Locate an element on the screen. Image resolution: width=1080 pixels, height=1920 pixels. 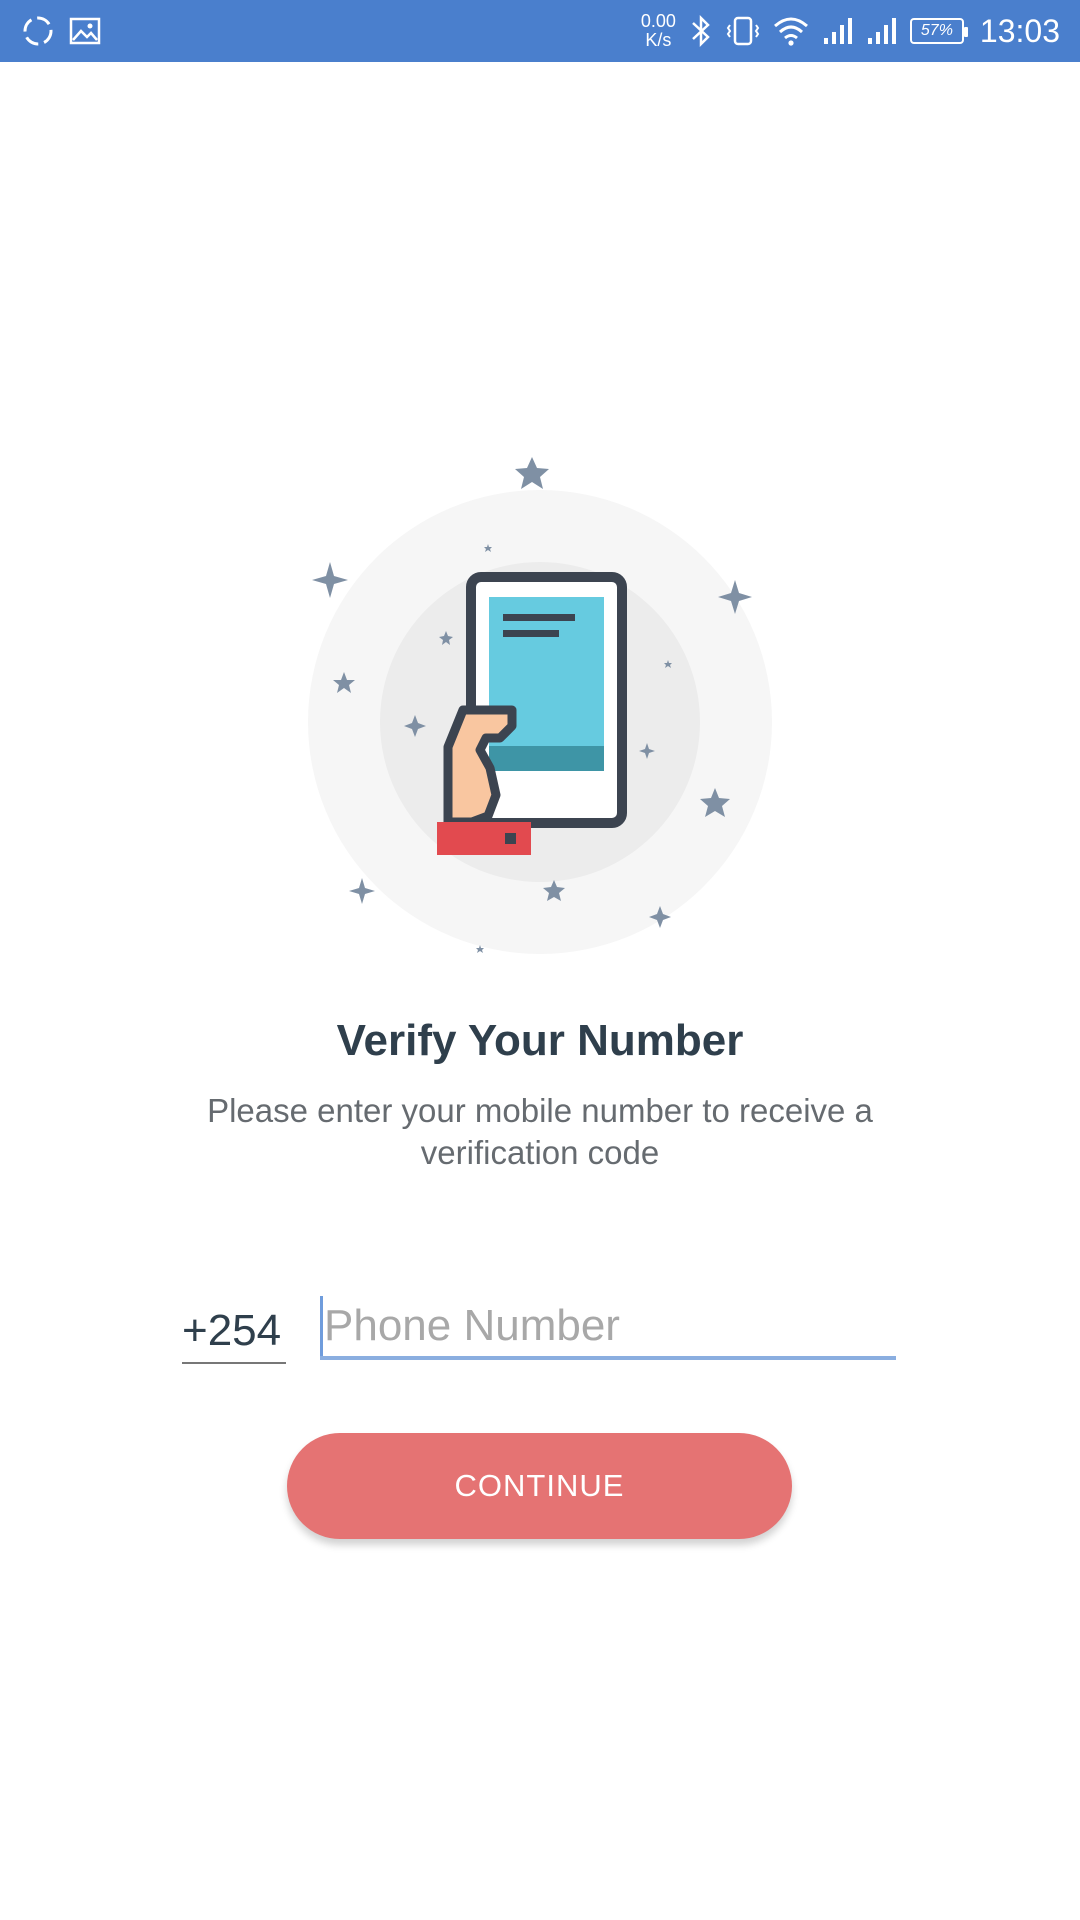
wifi-icon is located at coordinates (790, 31).